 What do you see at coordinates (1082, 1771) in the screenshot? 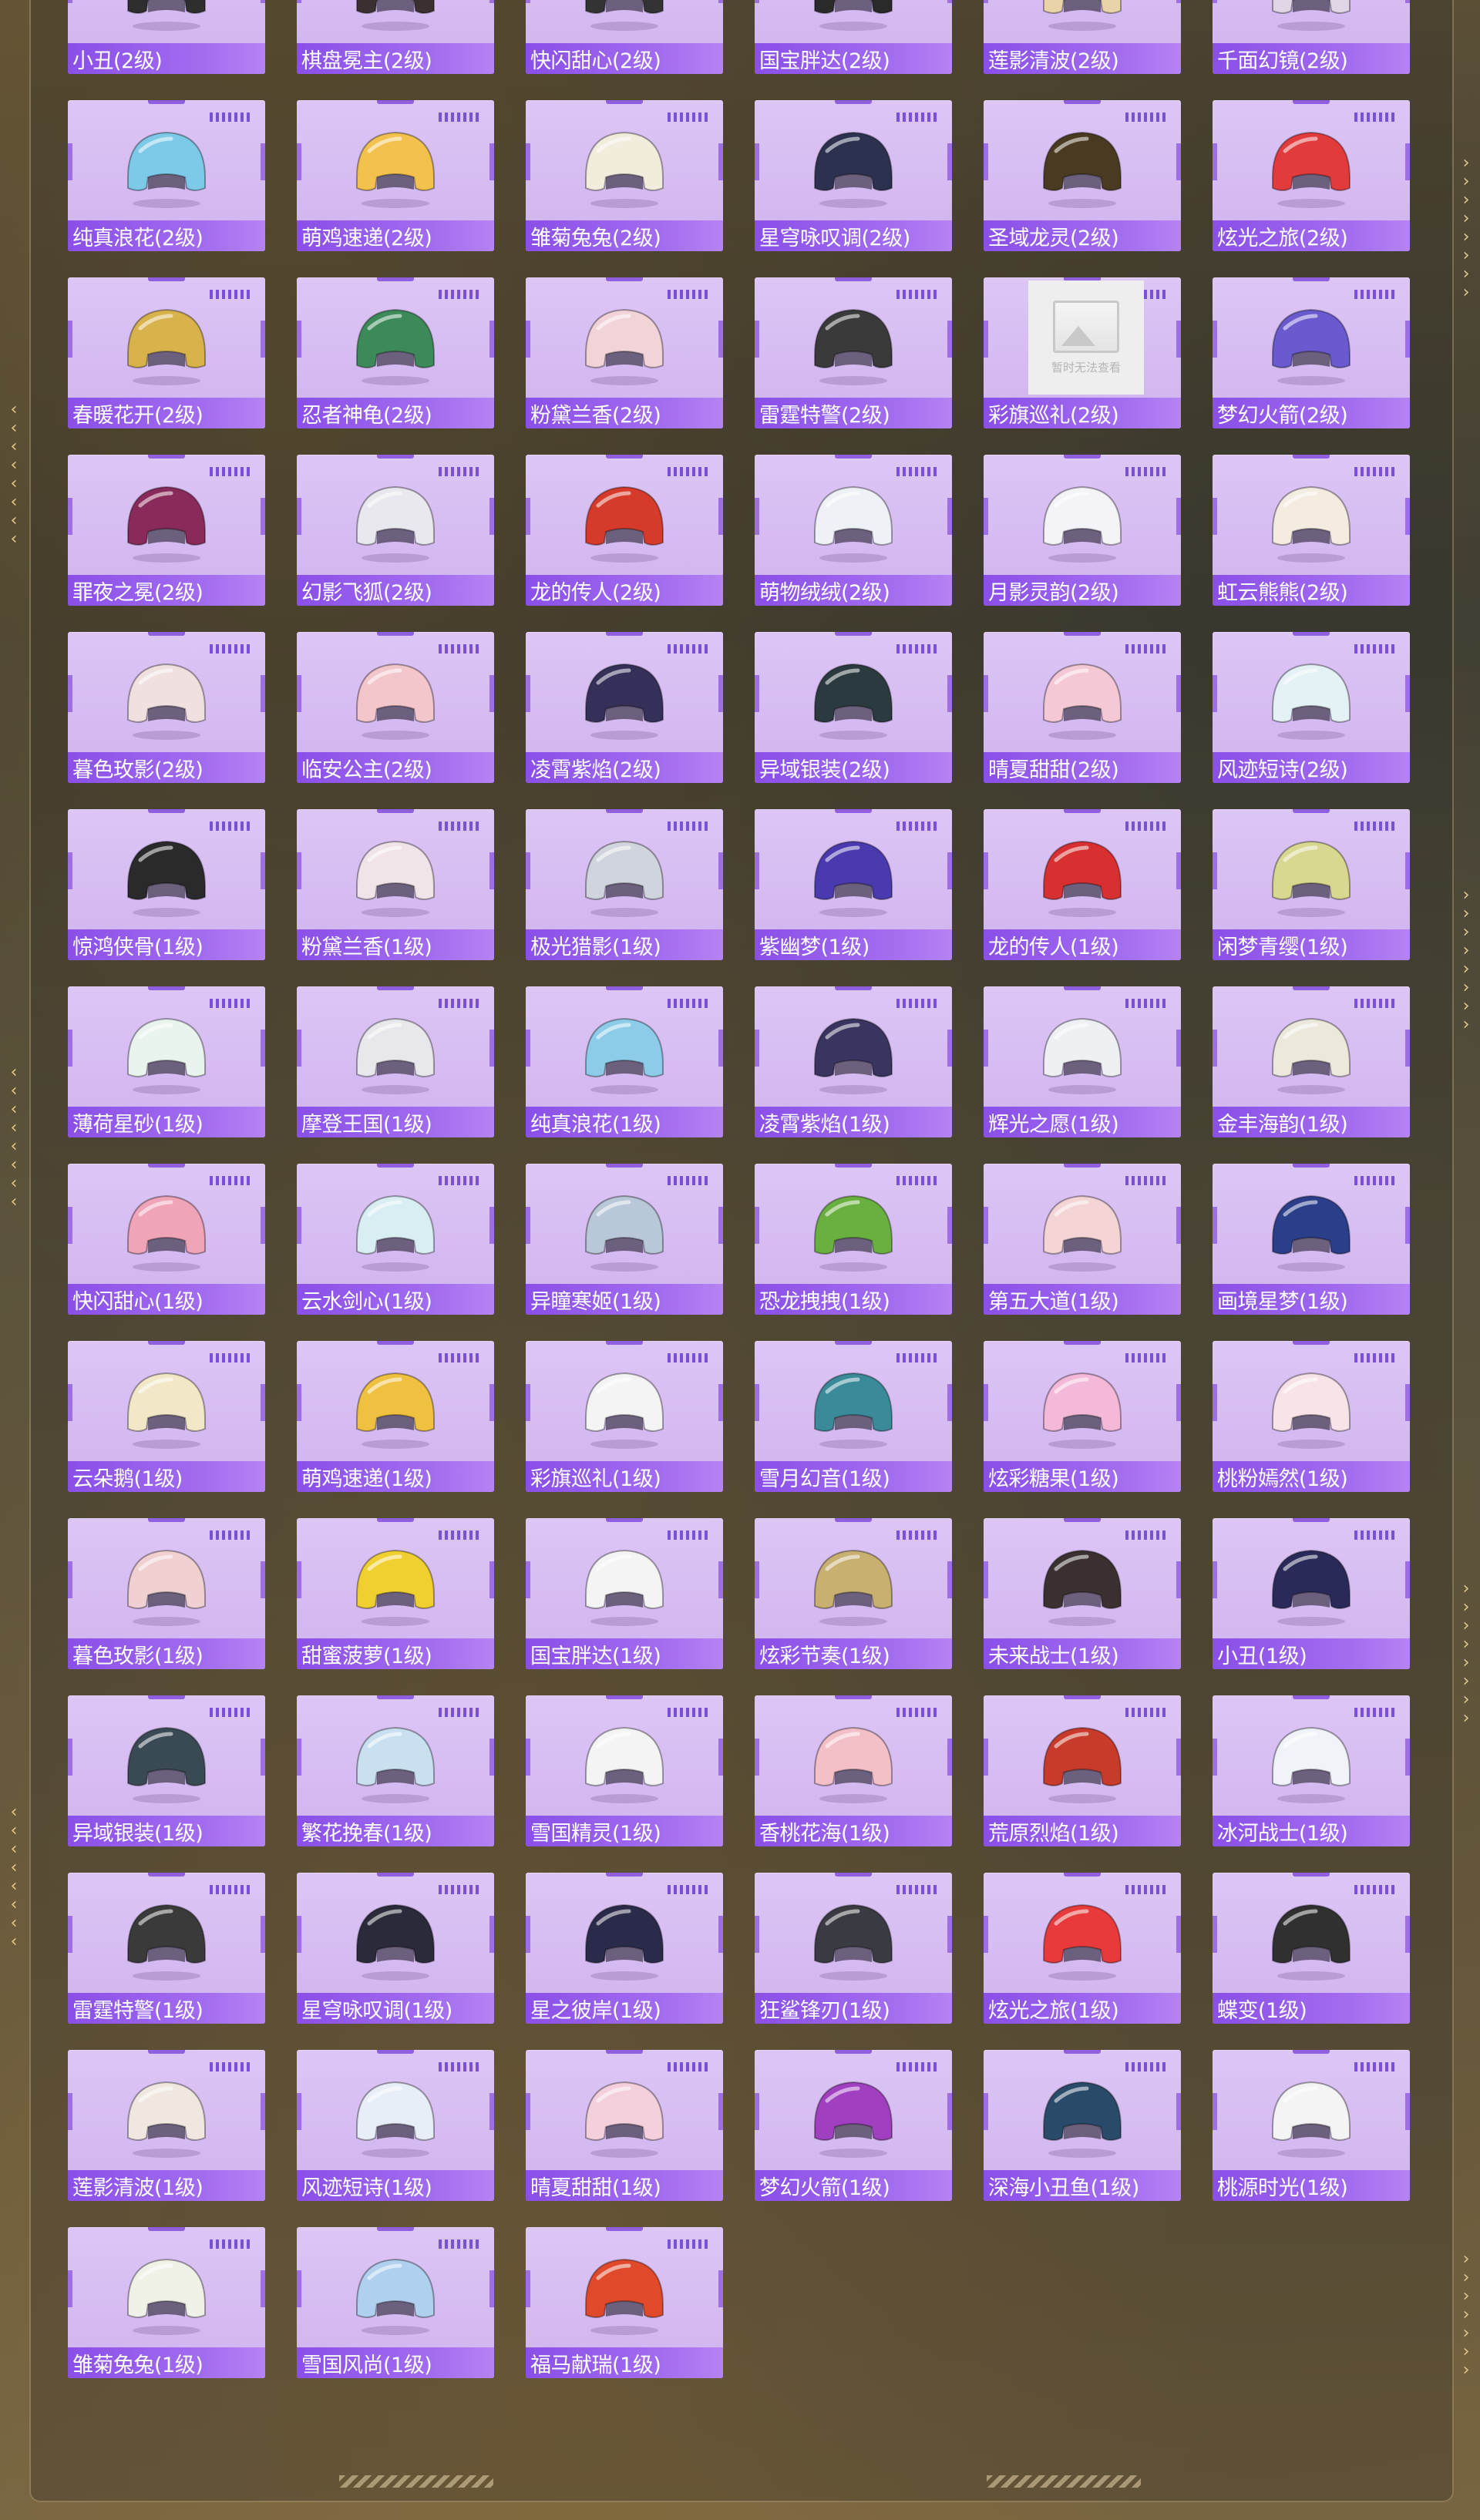
I see `helmet-card: 荒原烈焰(1级)` at bounding box center [1082, 1771].